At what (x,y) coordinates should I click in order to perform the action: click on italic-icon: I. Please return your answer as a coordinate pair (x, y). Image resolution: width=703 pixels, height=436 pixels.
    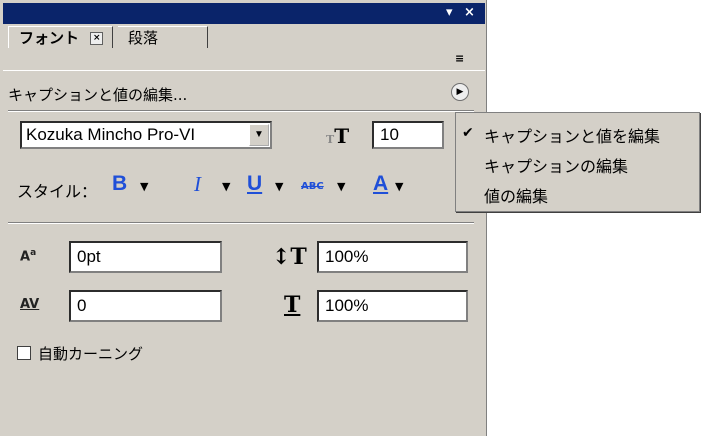
    Looking at the image, I should click on (197, 184).